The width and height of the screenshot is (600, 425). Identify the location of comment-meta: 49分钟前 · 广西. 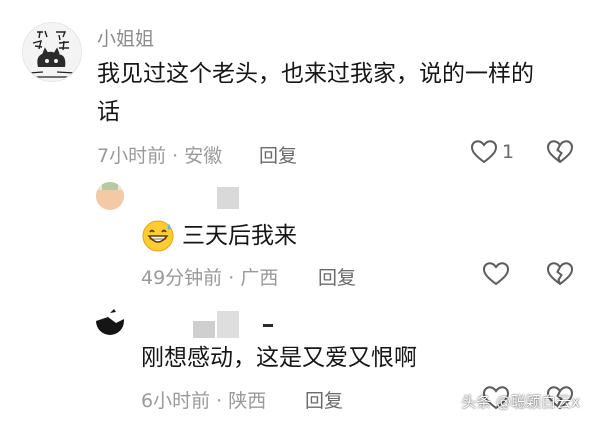
(209, 276).